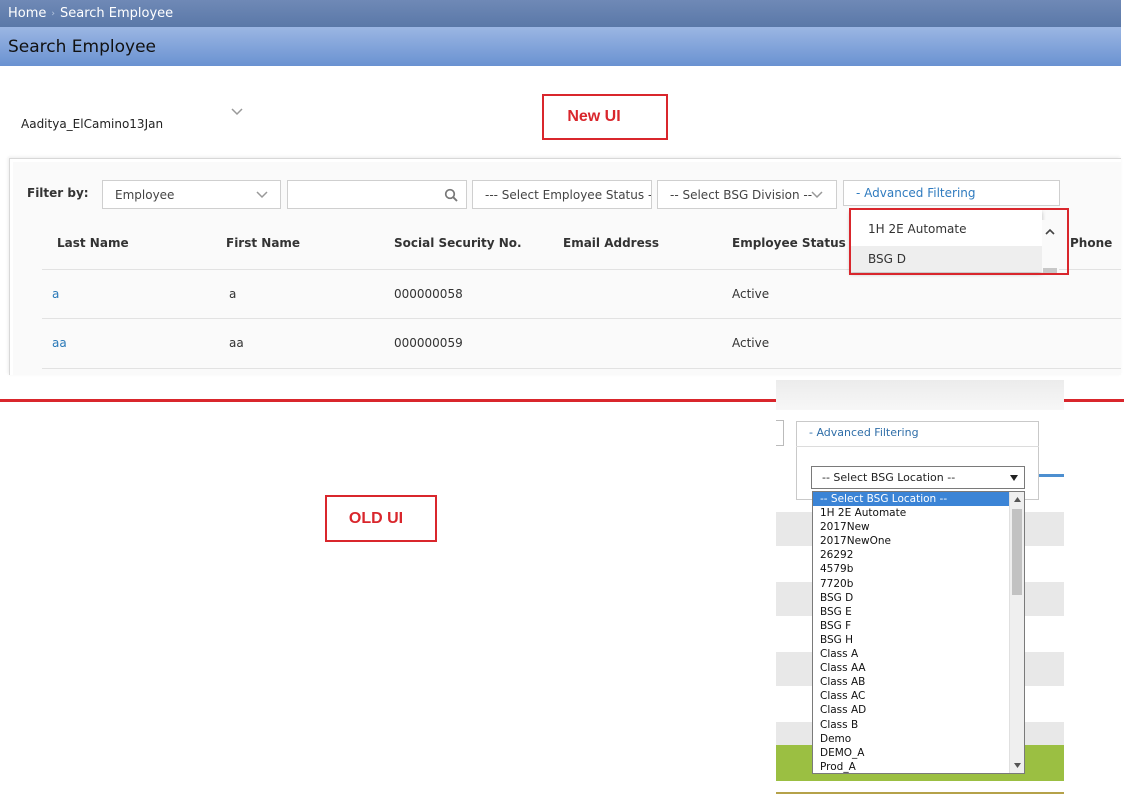 The height and width of the screenshot is (796, 1124). Describe the element at coordinates (920, 793) in the screenshot. I see `old-ui-bottom-line` at that location.